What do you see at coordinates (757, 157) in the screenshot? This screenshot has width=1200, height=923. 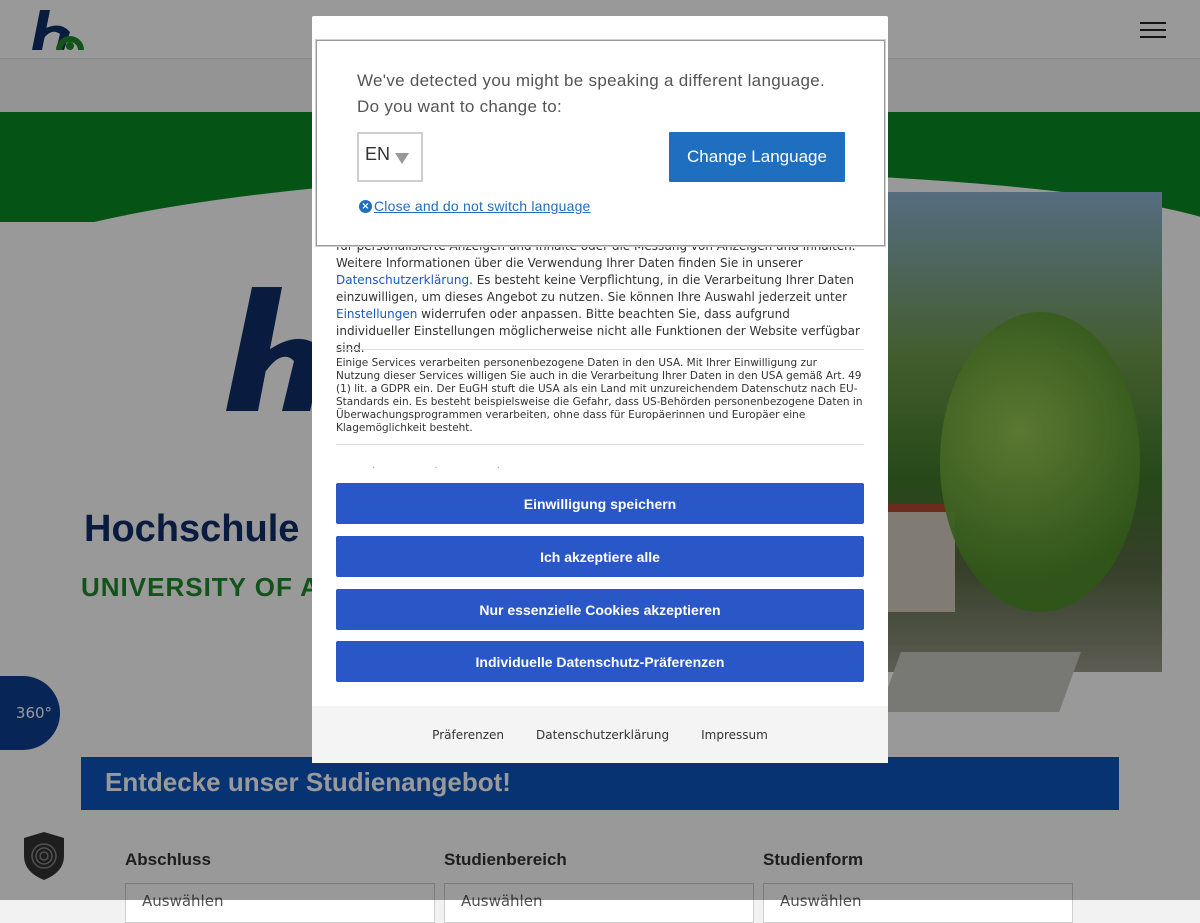 I see `change-language-button: Change Language` at bounding box center [757, 157].